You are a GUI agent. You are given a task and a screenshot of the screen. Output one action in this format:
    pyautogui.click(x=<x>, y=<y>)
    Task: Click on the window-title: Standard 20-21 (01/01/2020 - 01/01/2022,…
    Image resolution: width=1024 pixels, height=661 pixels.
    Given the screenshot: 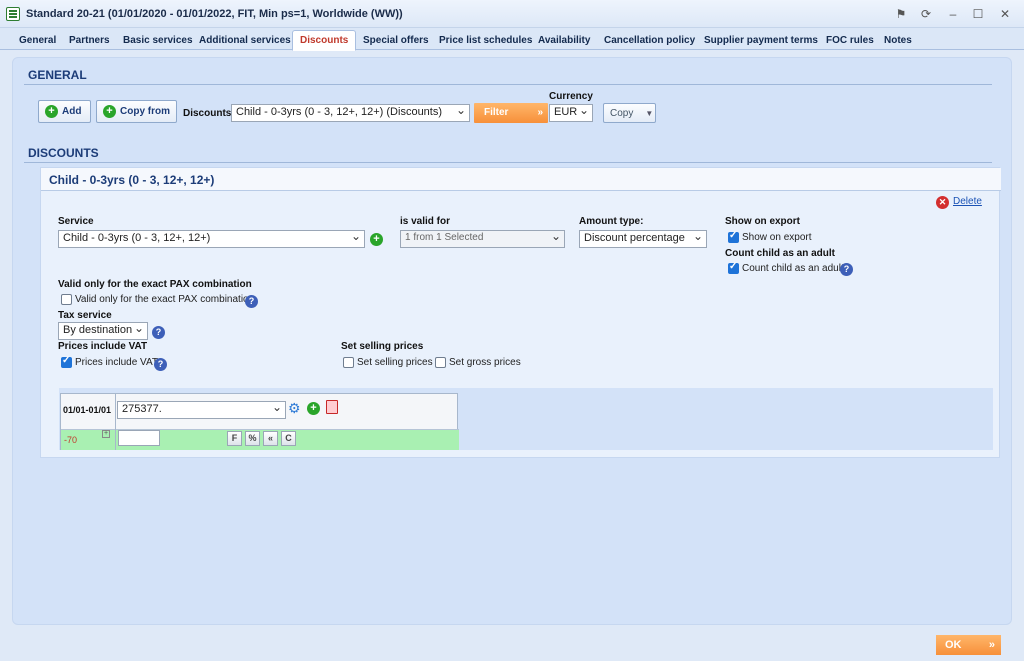 What is the action you would take?
    pyautogui.click(x=214, y=14)
    